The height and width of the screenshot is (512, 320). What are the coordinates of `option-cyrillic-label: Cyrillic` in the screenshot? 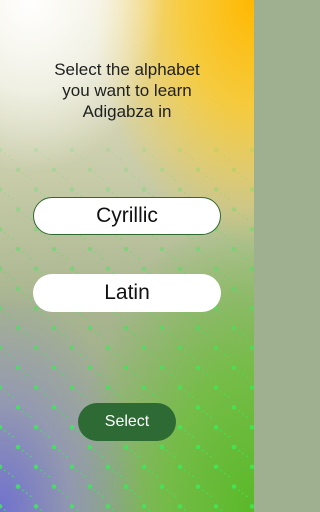 It's located at (127, 215).